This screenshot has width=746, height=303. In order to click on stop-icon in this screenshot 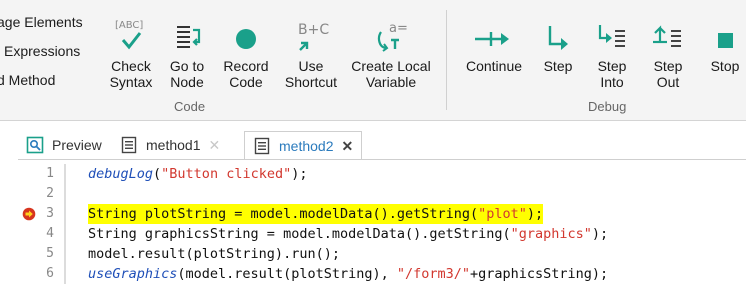, I will do `click(725, 40)`.